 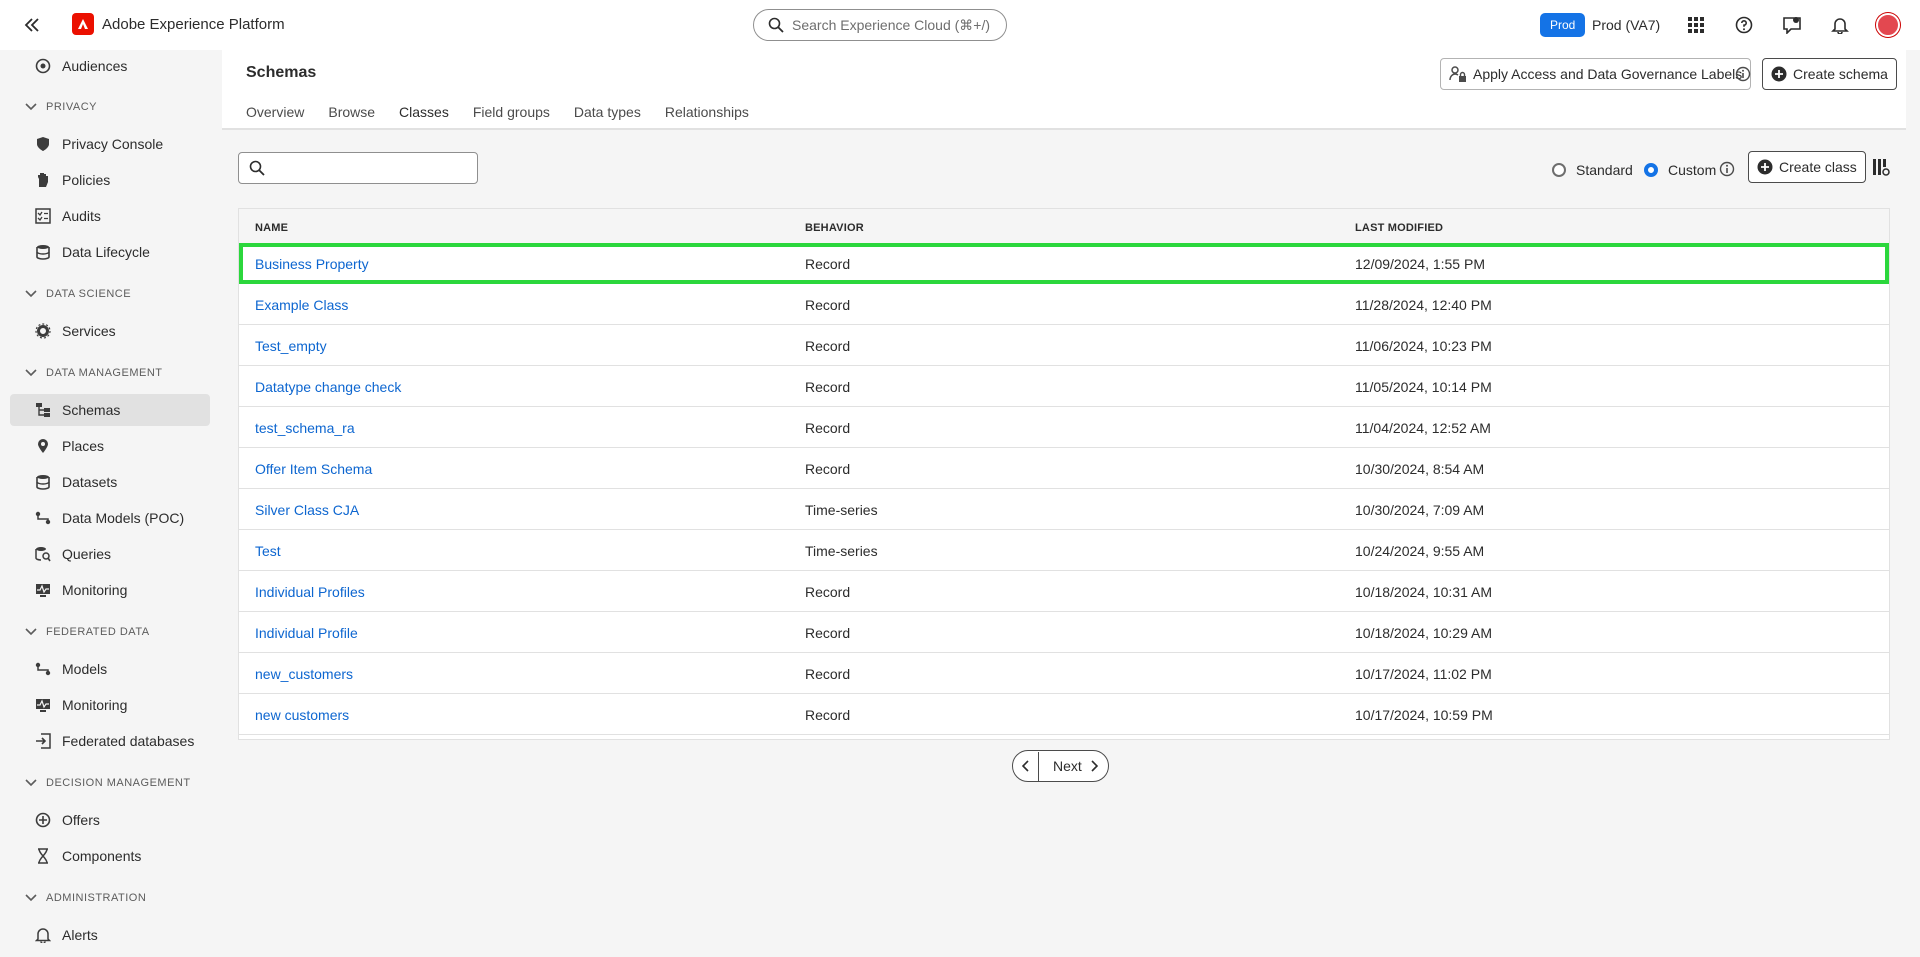 I want to click on section-data-science: DATA SCIENCE, so click(x=77, y=294).